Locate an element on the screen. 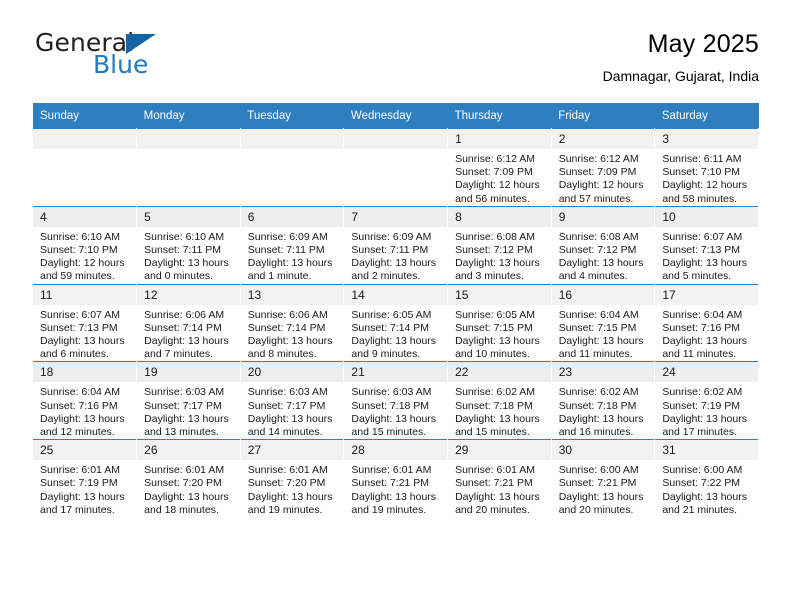 The width and height of the screenshot is (792, 612). sunset-line: Sunset: 7:14 PM is located at coordinates (286, 327).